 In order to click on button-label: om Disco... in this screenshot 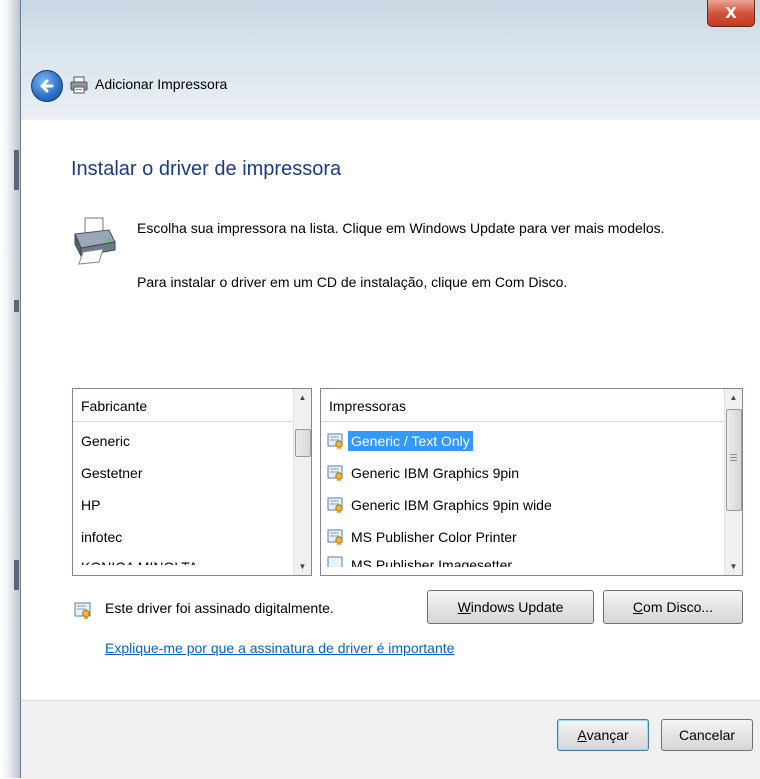, I will do `click(678, 607)`.